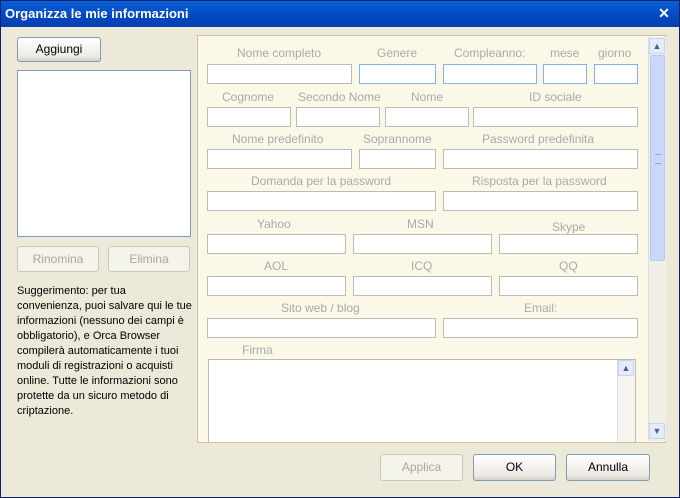 This screenshot has height=498, width=680. Describe the element at coordinates (278, 139) in the screenshot. I see `default-name-label: Nome predefinito` at that location.